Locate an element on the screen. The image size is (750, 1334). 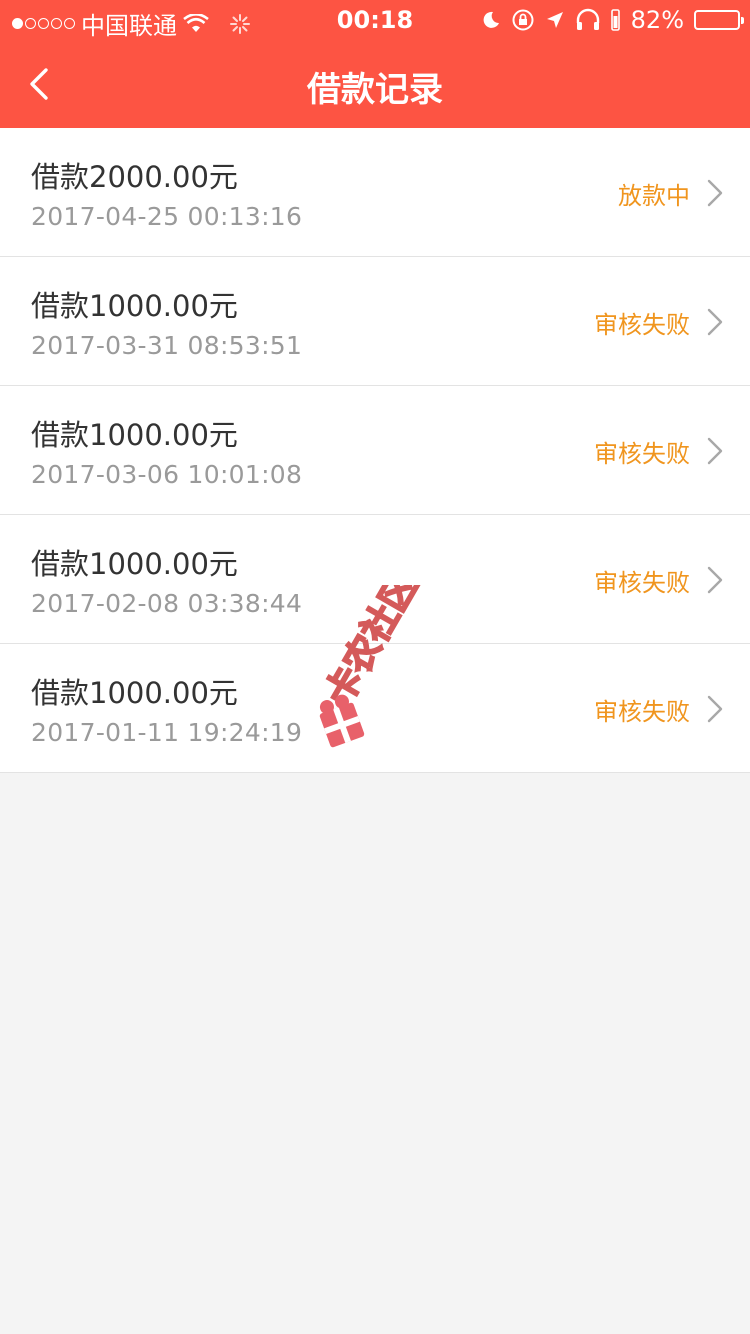
battery-charge-icon is located at coordinates (615, 20).